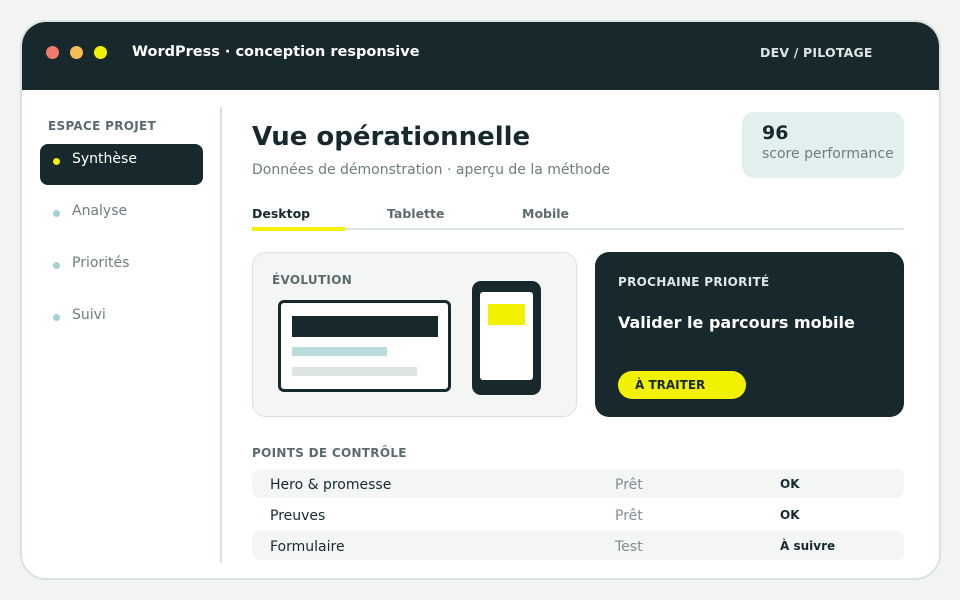 Image resolution: width=960 pixels, height=600 pixels. Describe the element at coordinates (307, 547) in the screenshot. I see `checkpoint-name: Formulaire` at that location.